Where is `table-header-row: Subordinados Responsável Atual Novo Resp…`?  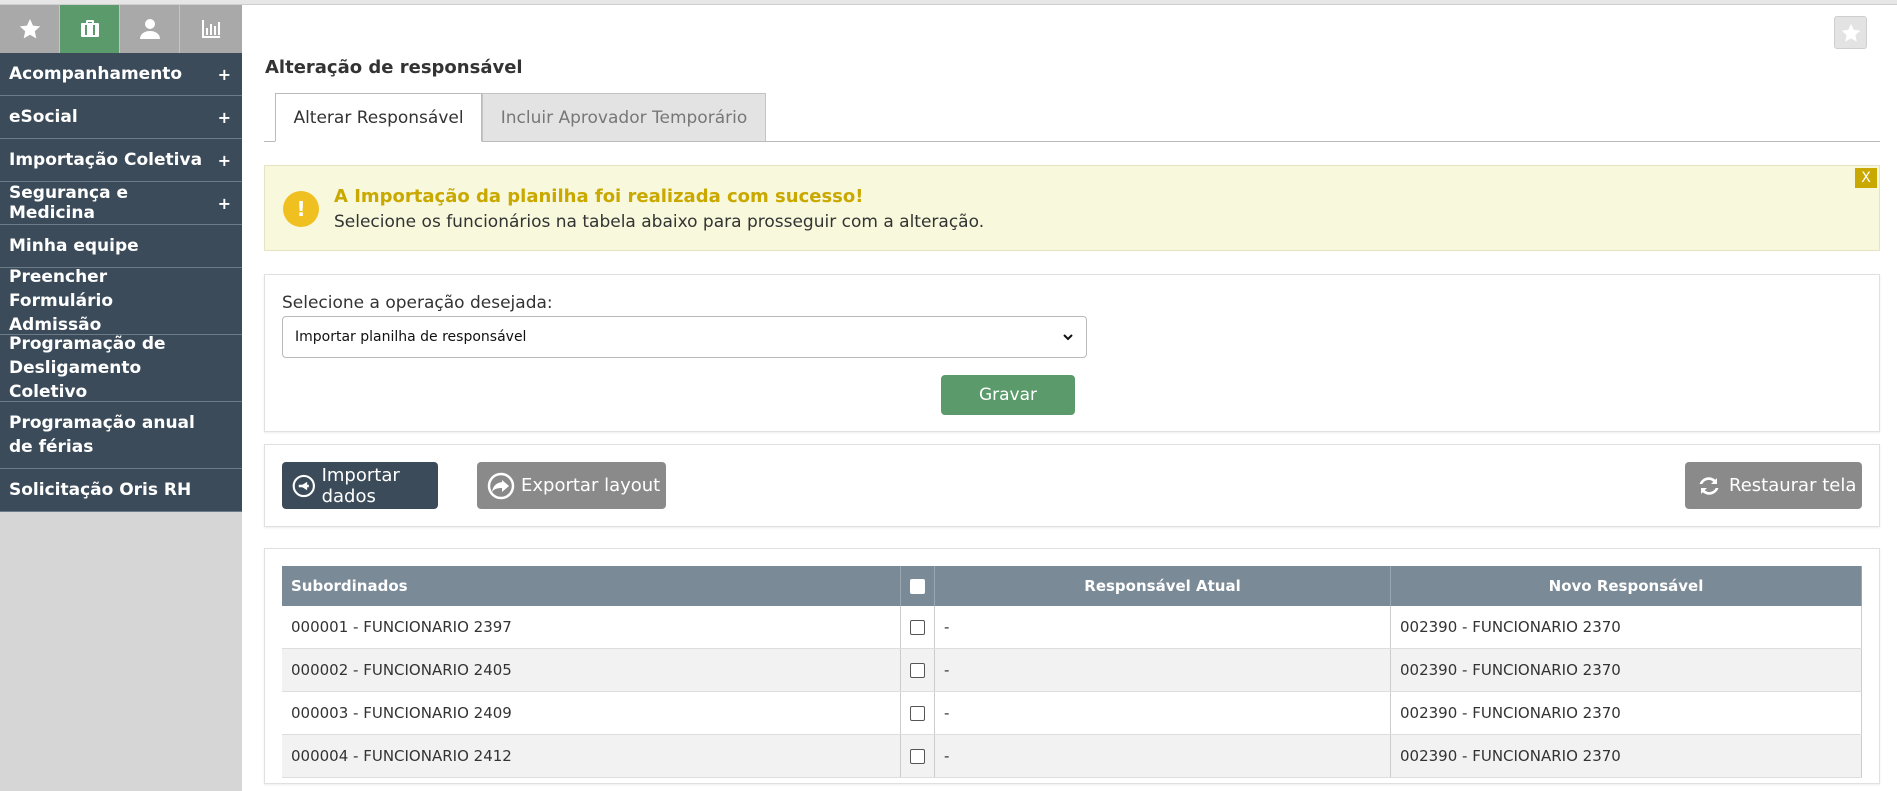
table-header-row: Subordinados Responsável Atual Novo Resp… is located at coordinates (1072, 586).